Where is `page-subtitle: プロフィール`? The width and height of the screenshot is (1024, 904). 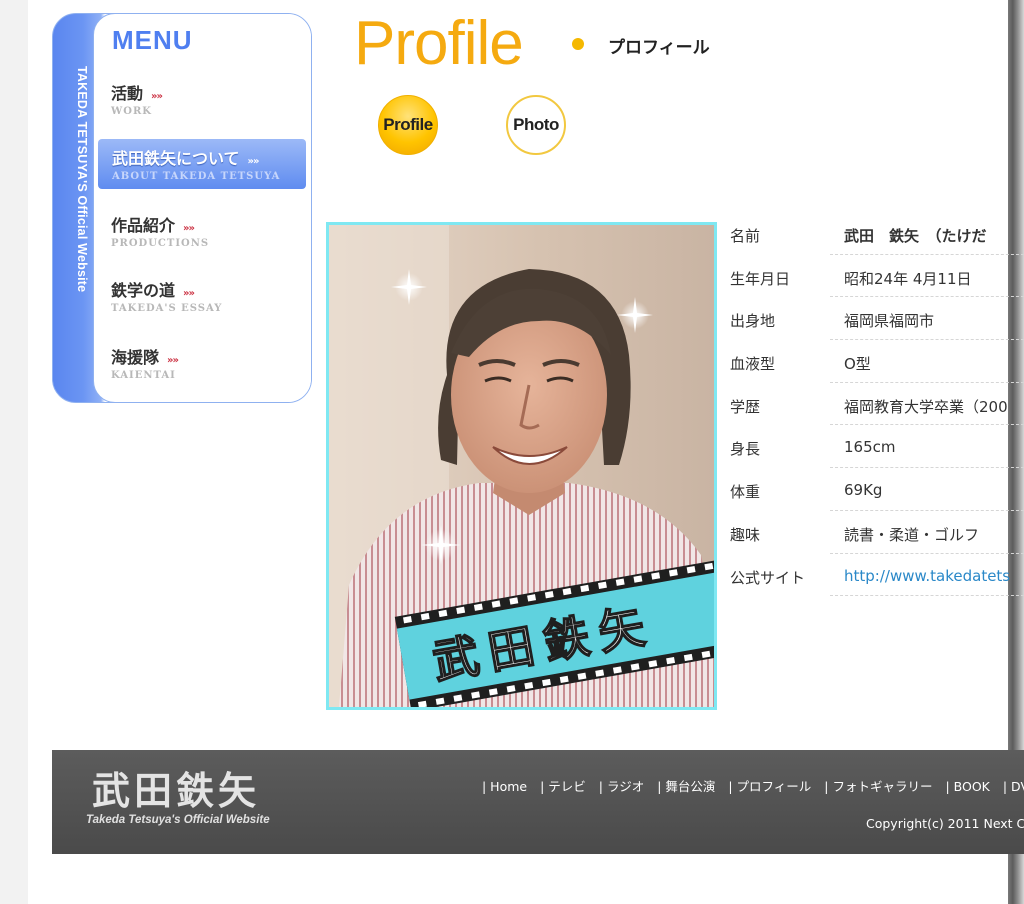 page-subtitle: プロフィール is located at coordinates (659, 48).